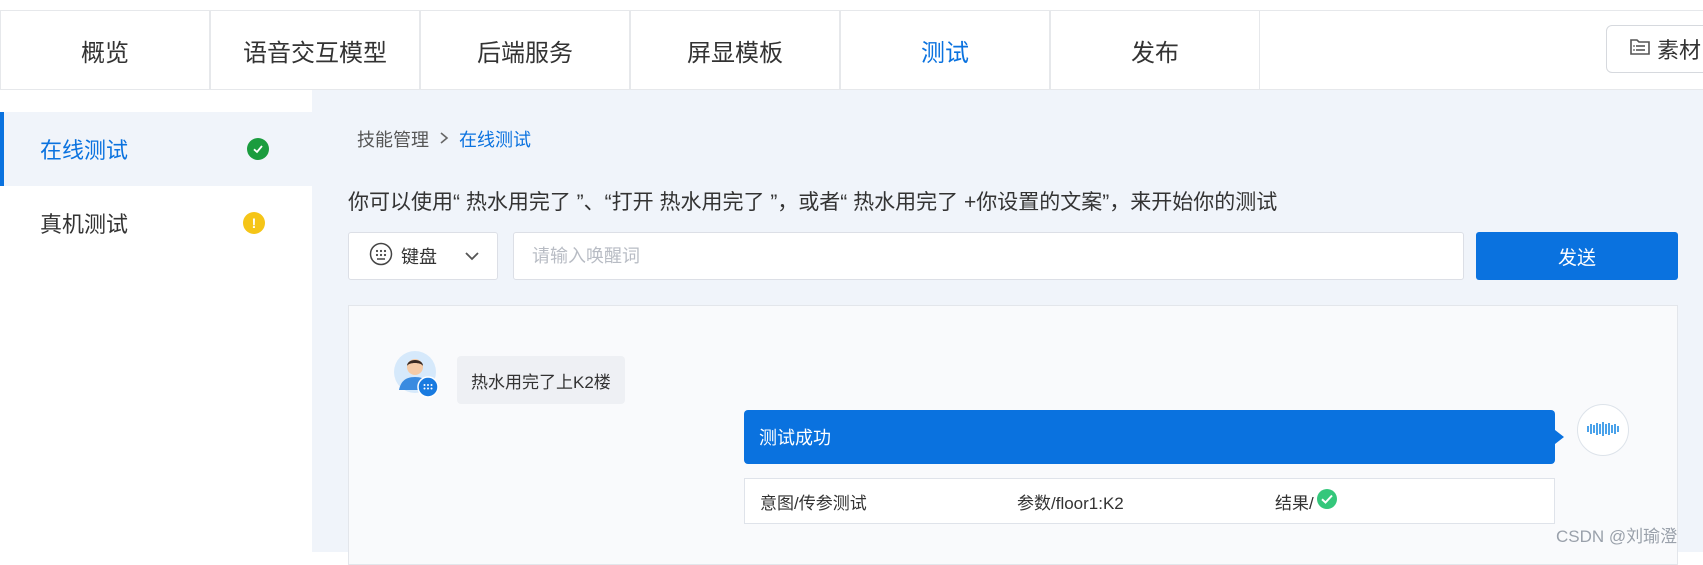  Describe the element at coordinates (84, 150) in the screenshot. I see `sidebar-item-label: 在线测试` at that location.